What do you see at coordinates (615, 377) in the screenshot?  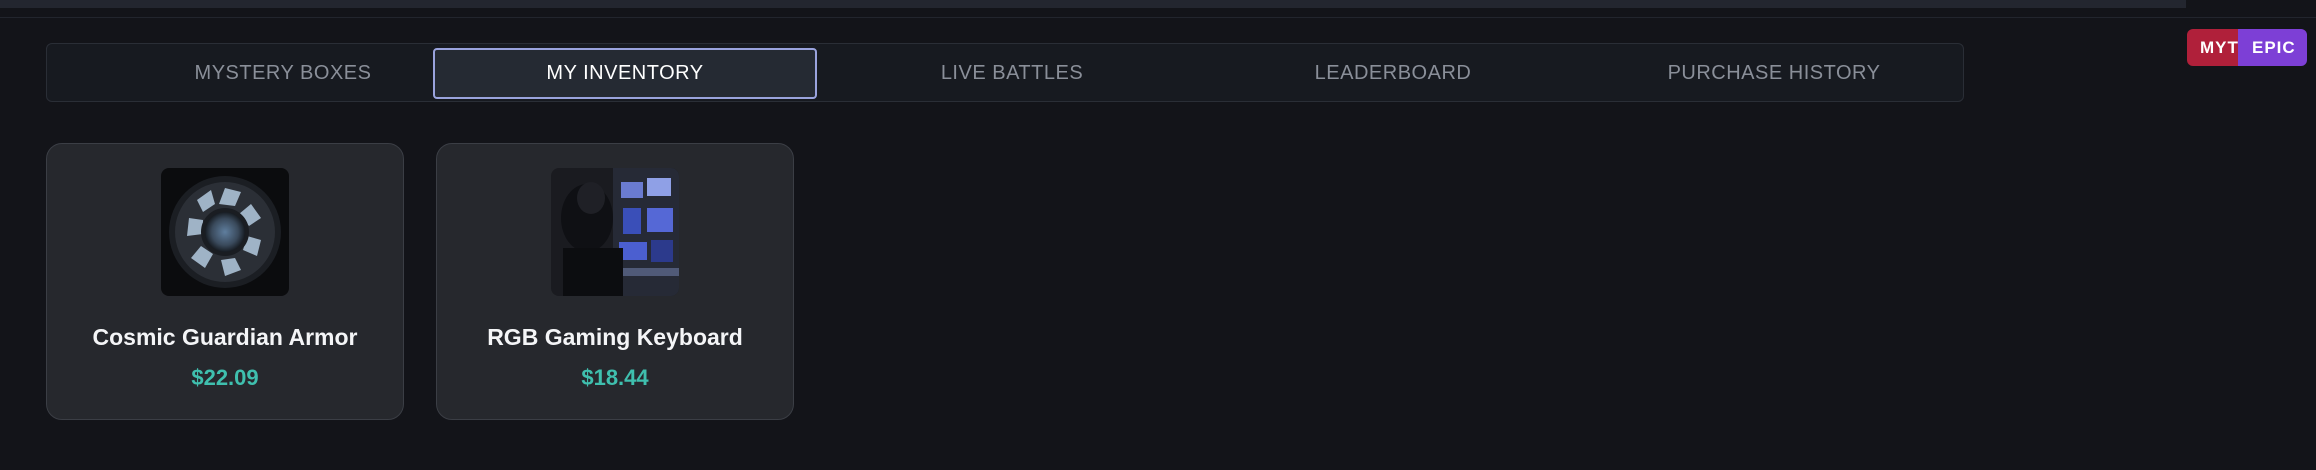 I see `item-price: $18.44` at bounding box center [615, 377].